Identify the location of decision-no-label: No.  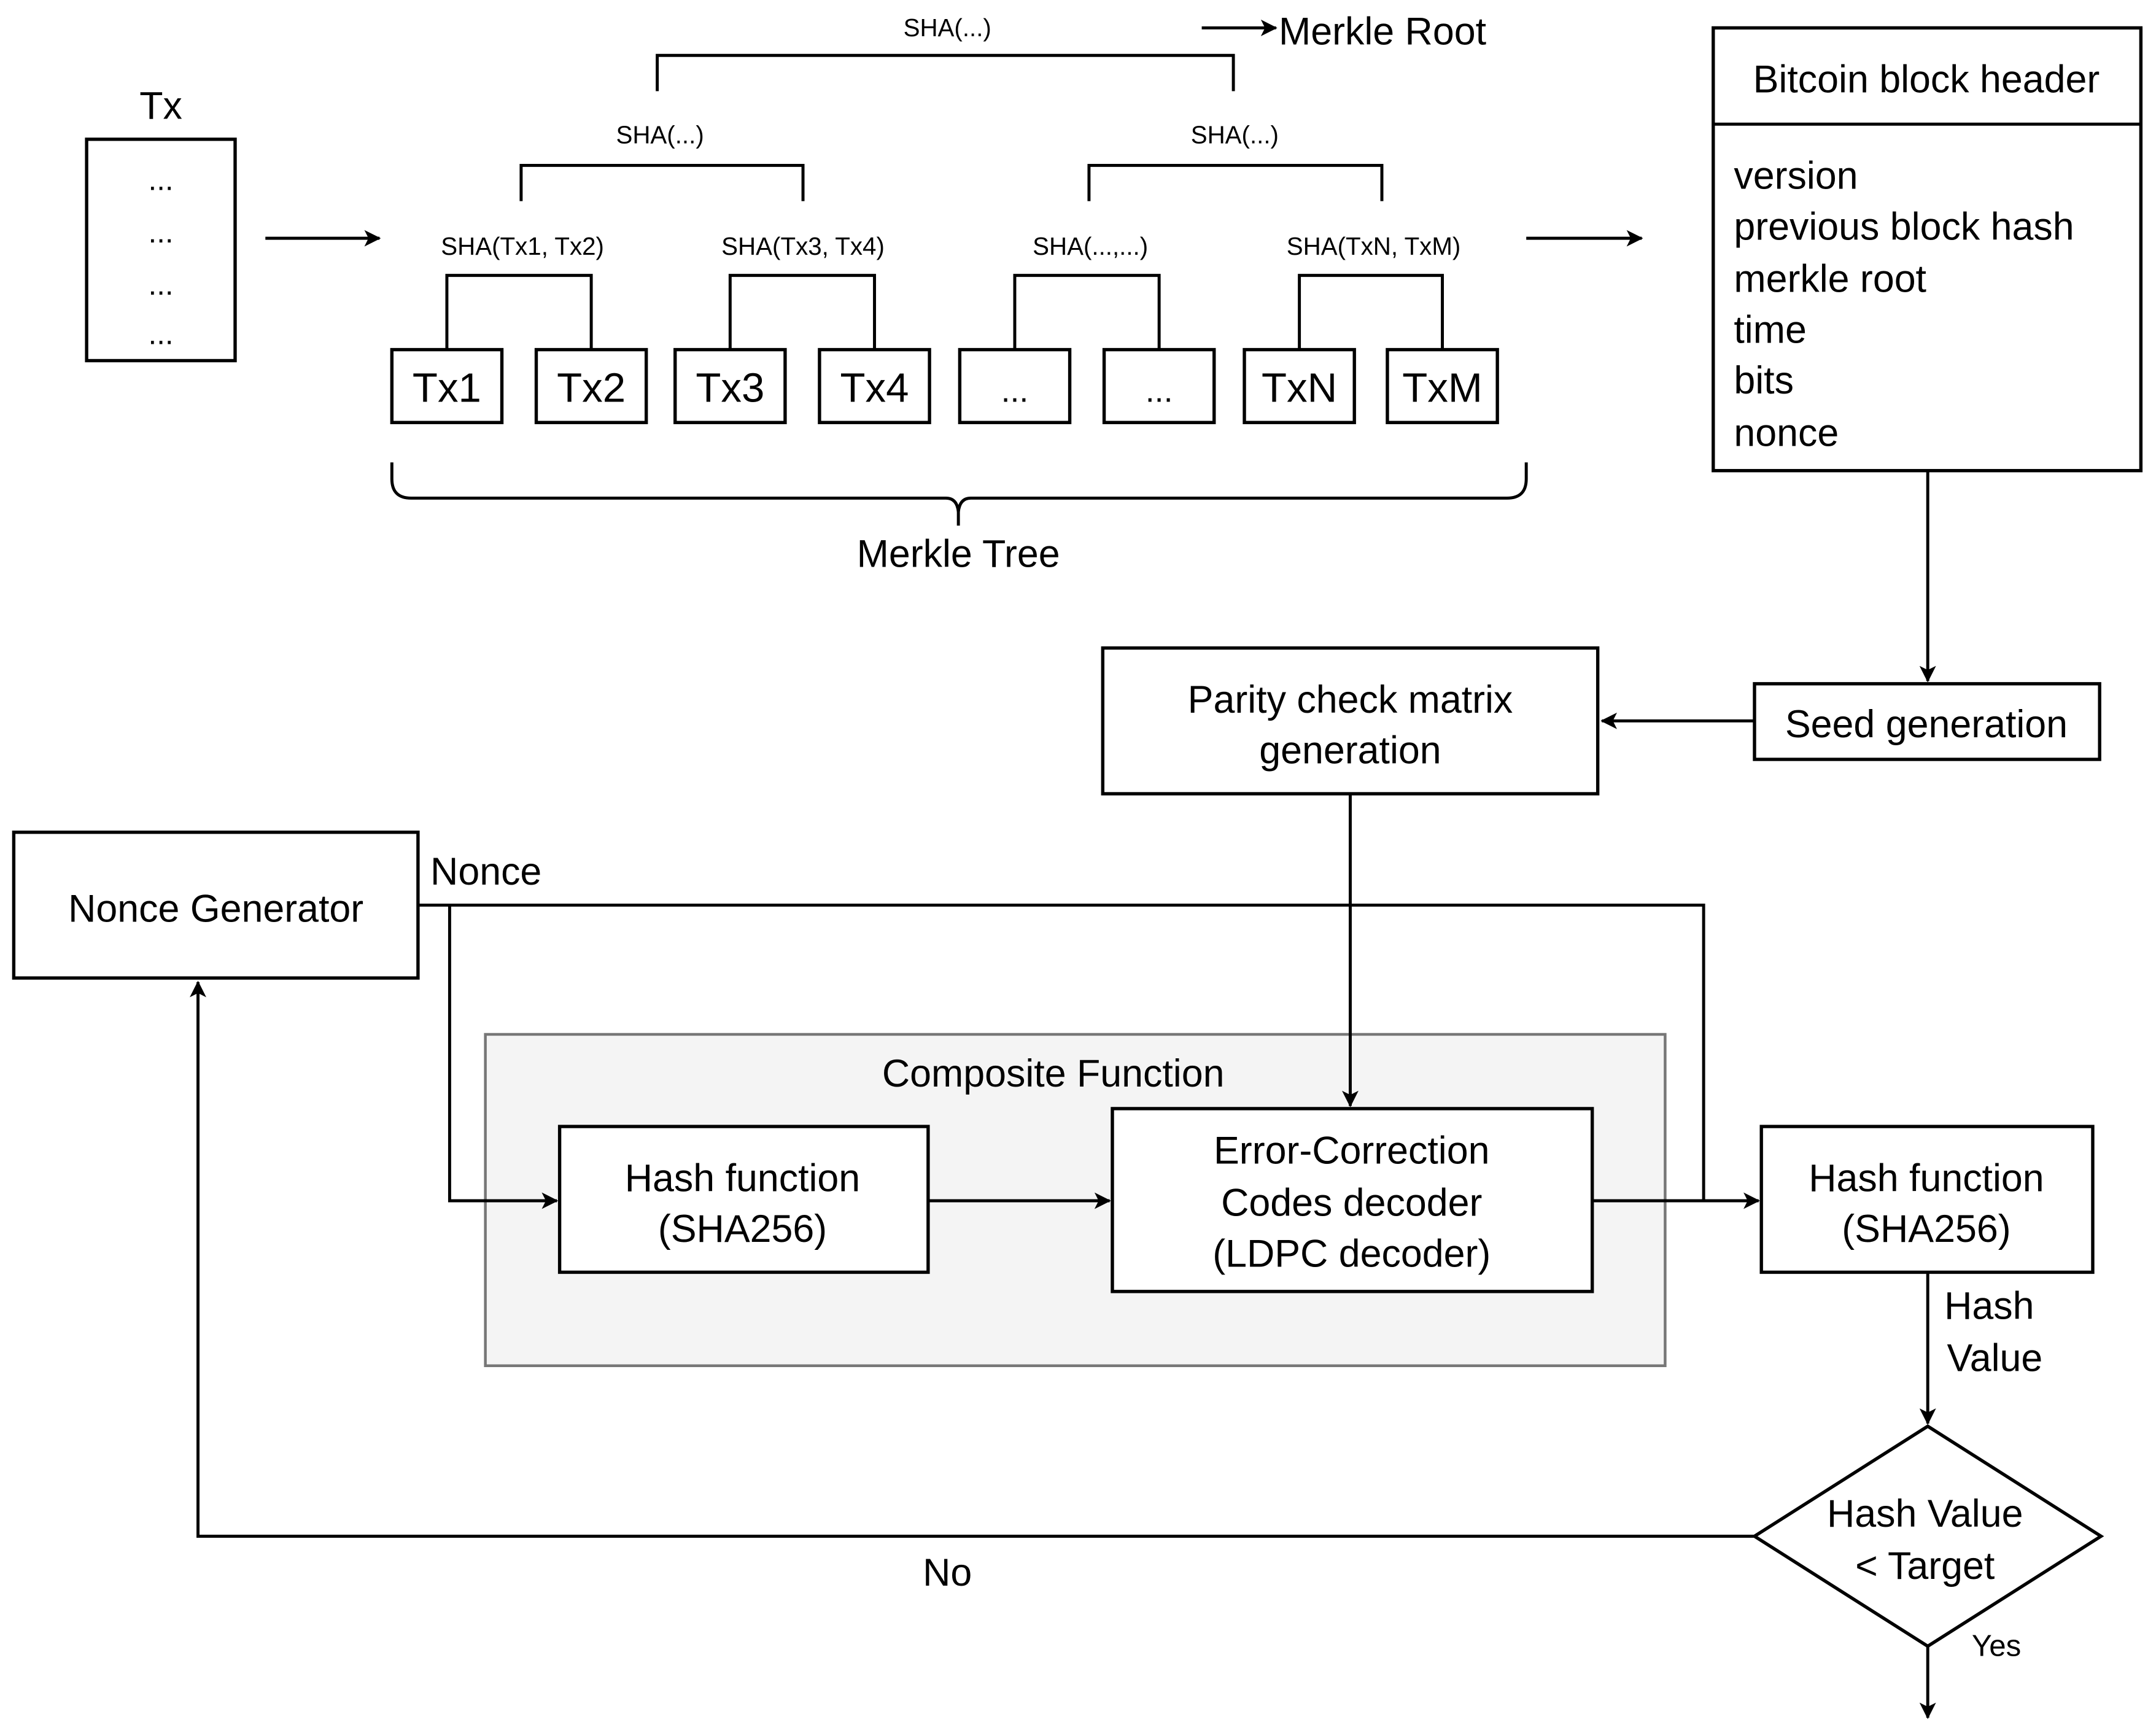
(947, 1572).